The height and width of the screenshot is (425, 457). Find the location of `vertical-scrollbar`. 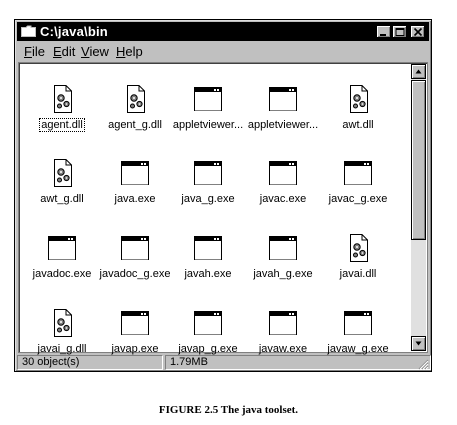

vertical-scrollbar is located at coordinates (418, 207).